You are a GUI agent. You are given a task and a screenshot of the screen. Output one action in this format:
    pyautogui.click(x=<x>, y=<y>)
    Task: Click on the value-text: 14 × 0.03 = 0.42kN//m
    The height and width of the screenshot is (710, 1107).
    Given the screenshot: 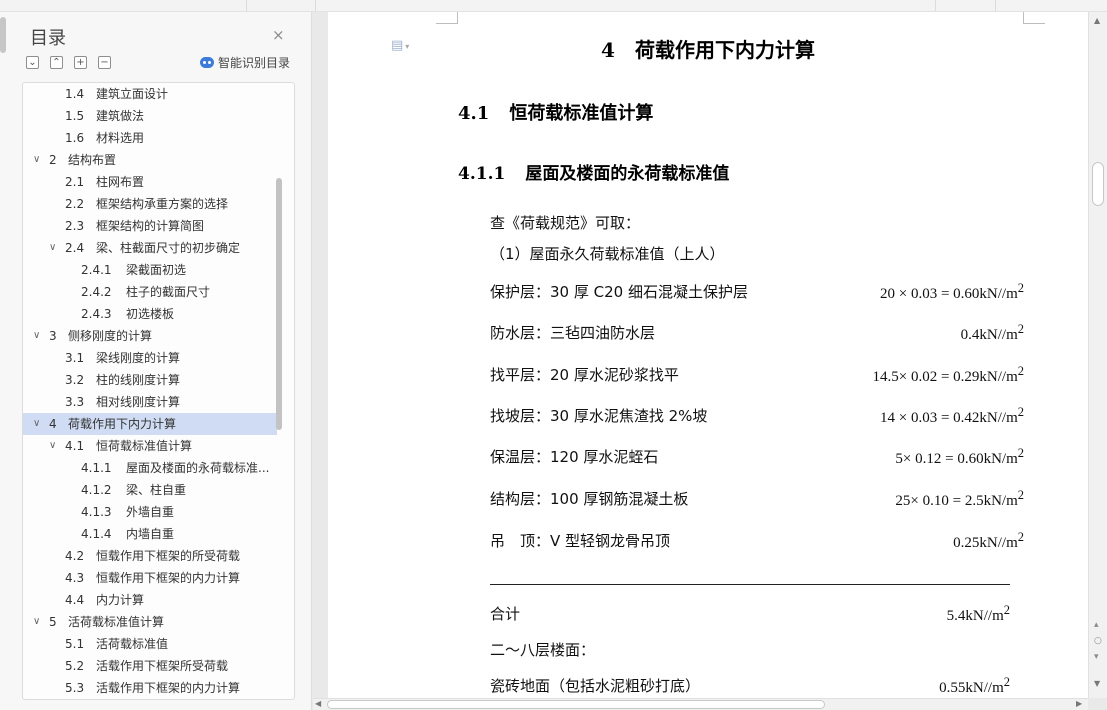 What is the action you would take?
    pyautogui.click(x=948, y=418)
    